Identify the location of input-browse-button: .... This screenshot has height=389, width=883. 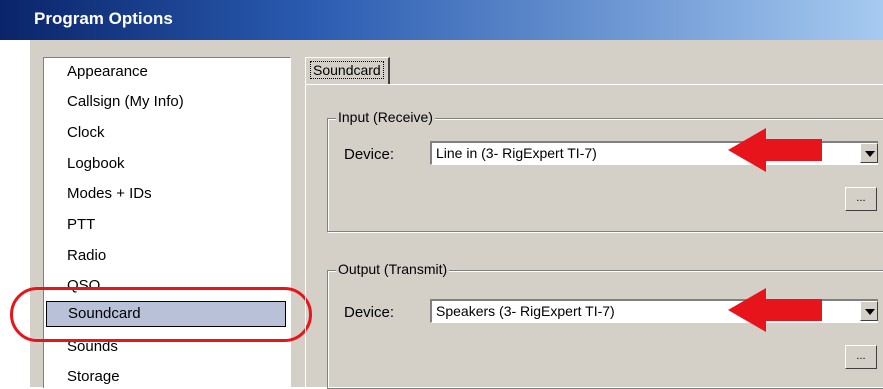
(861, 199).